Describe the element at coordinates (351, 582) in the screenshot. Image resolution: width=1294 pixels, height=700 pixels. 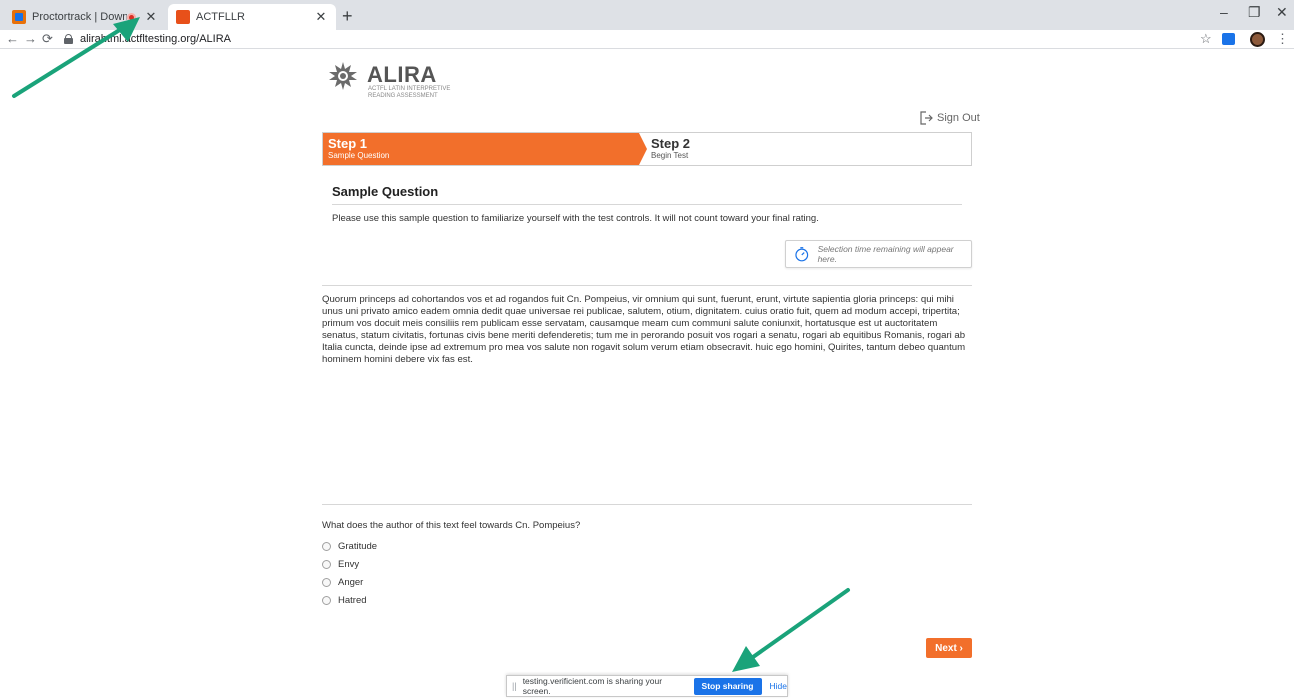
I see `answer-option-label: Anger` at that location.